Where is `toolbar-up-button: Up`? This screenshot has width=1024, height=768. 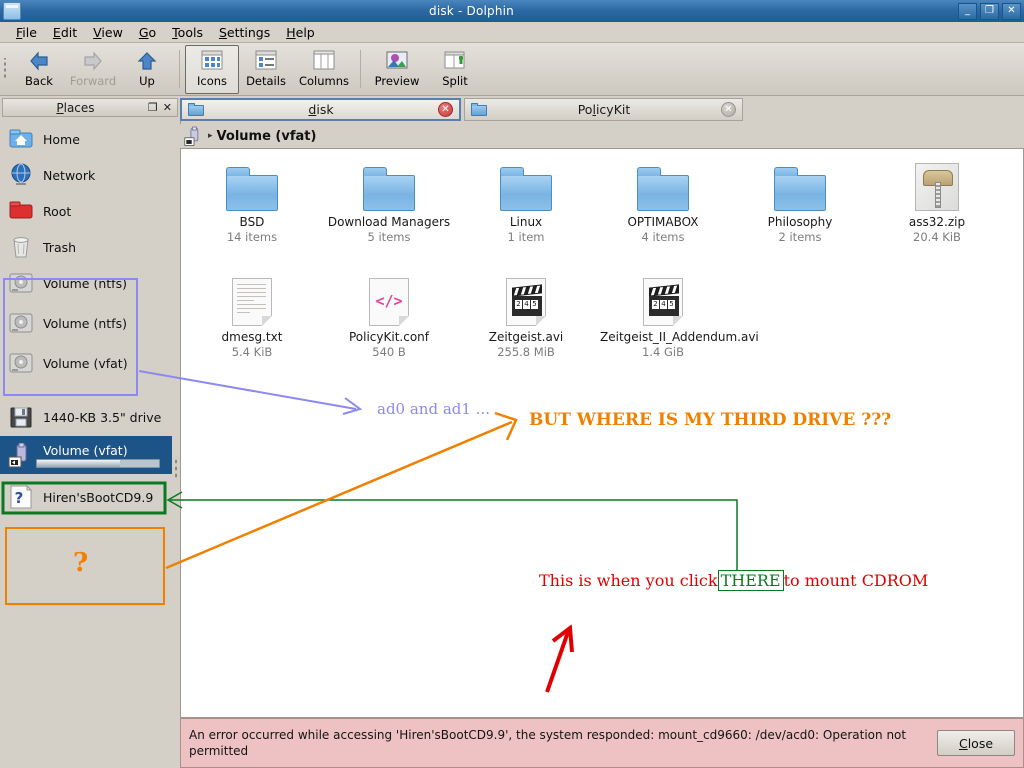
toolbar-up-button: Up is located at coordinates (147, 69).